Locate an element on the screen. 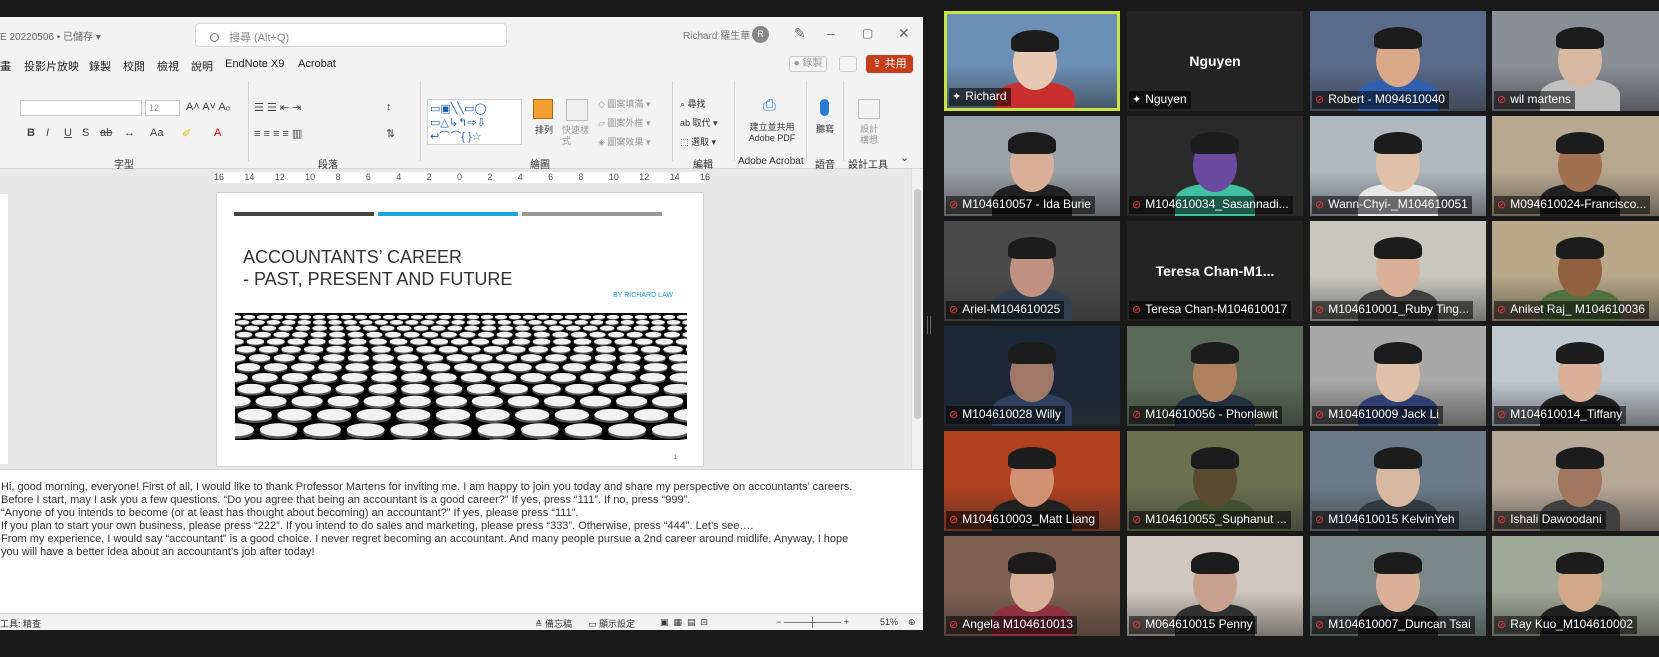 The width and height of the screenshot is (1659, 657). vertical-scrollbar is located at coordinates (917, 319).